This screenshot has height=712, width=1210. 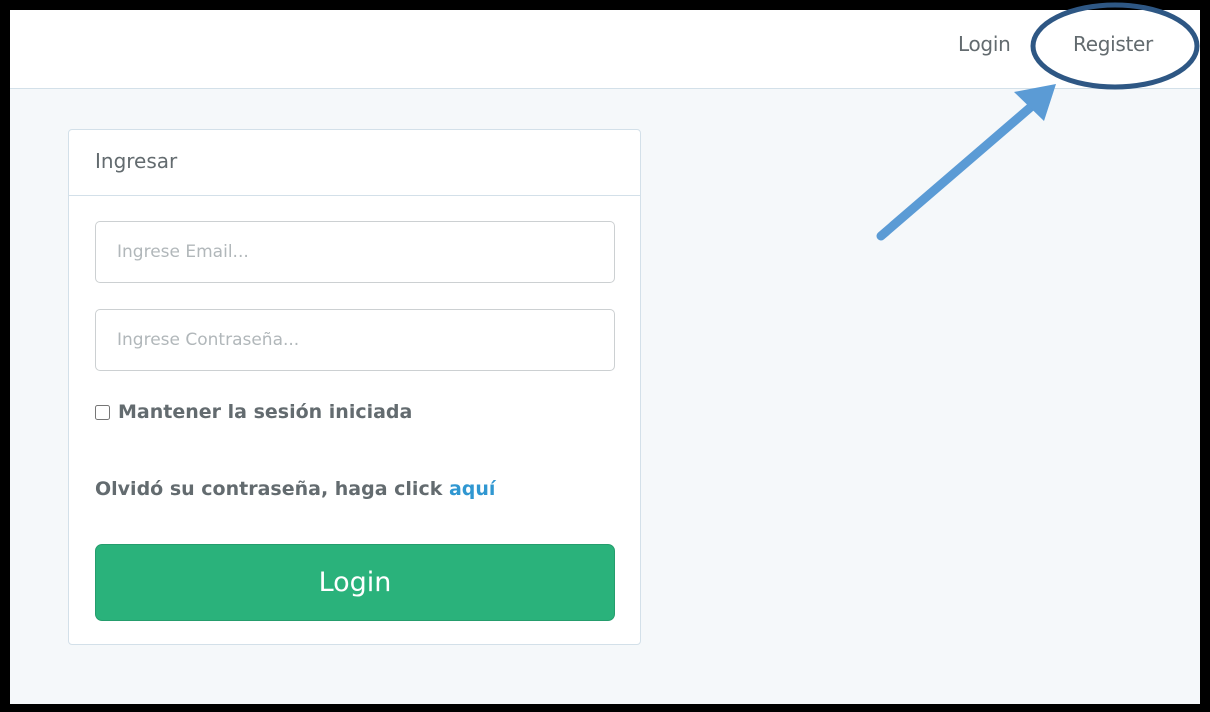 I want to click on panel-heading: Ingresar, so click(x=354, y=163).